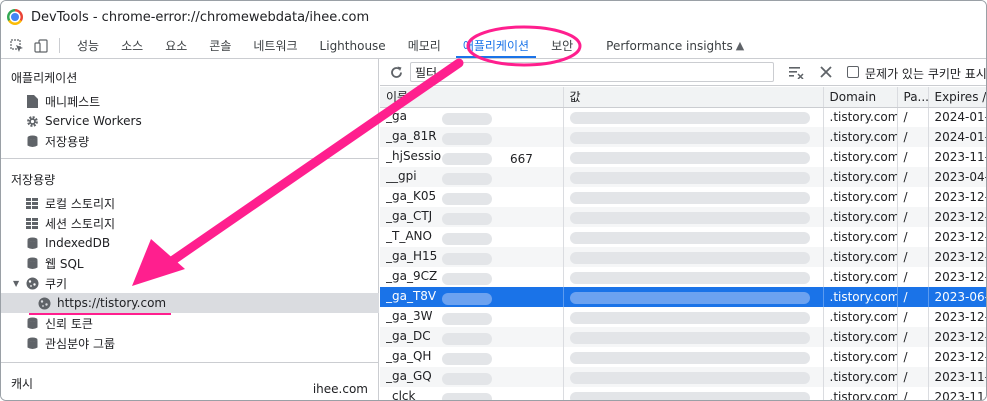  What do you see at coordinates (957, 97) in the screenshot?
I see `column-expires: Expires / M` at bounding box center [957, 97].